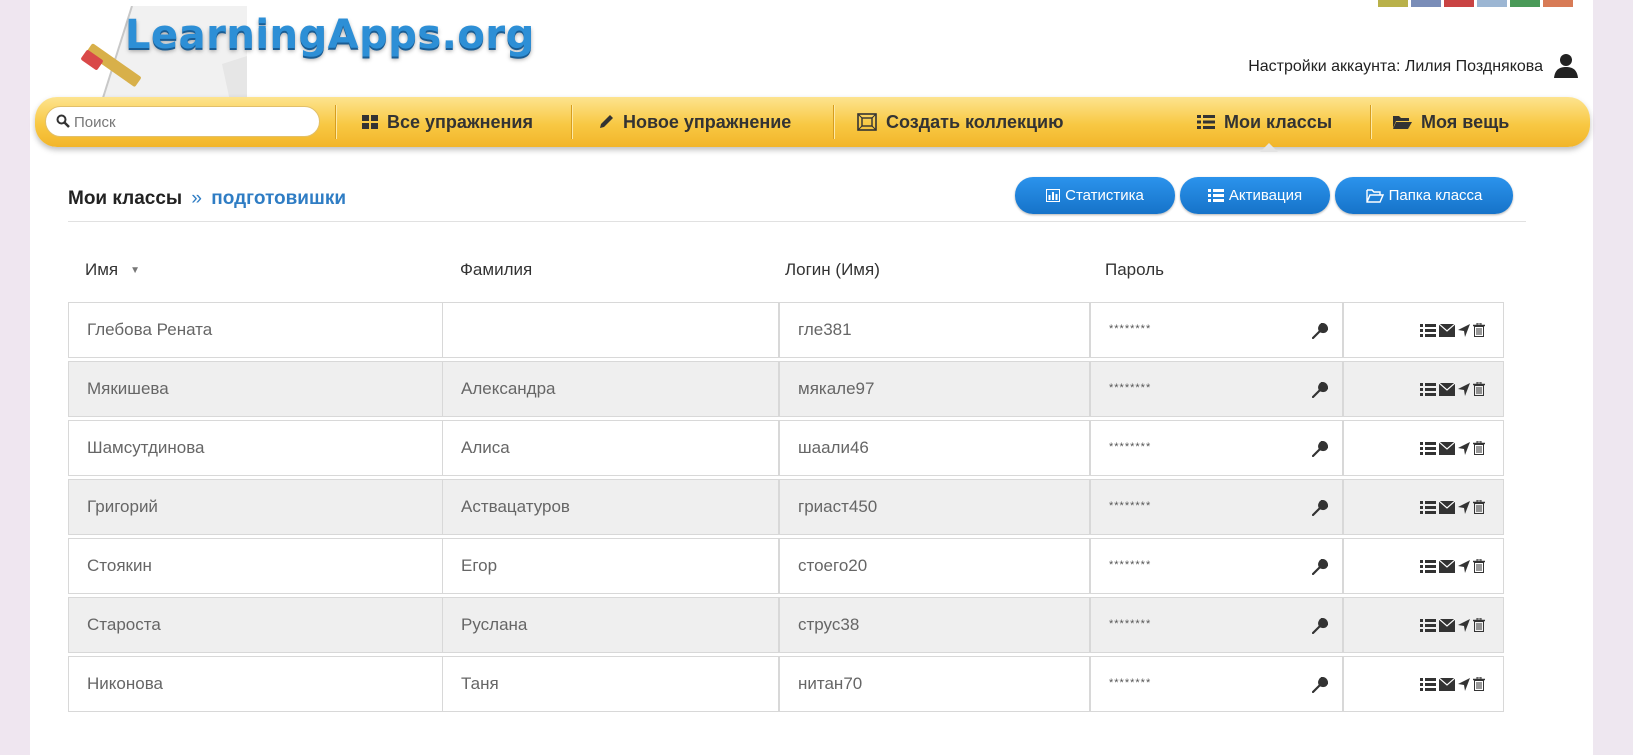 The image size is (1633, 755). What do you see at coordinates (606, 121) in the screenshot?
I see `pencil-icon` at bounding box center [606, 121].